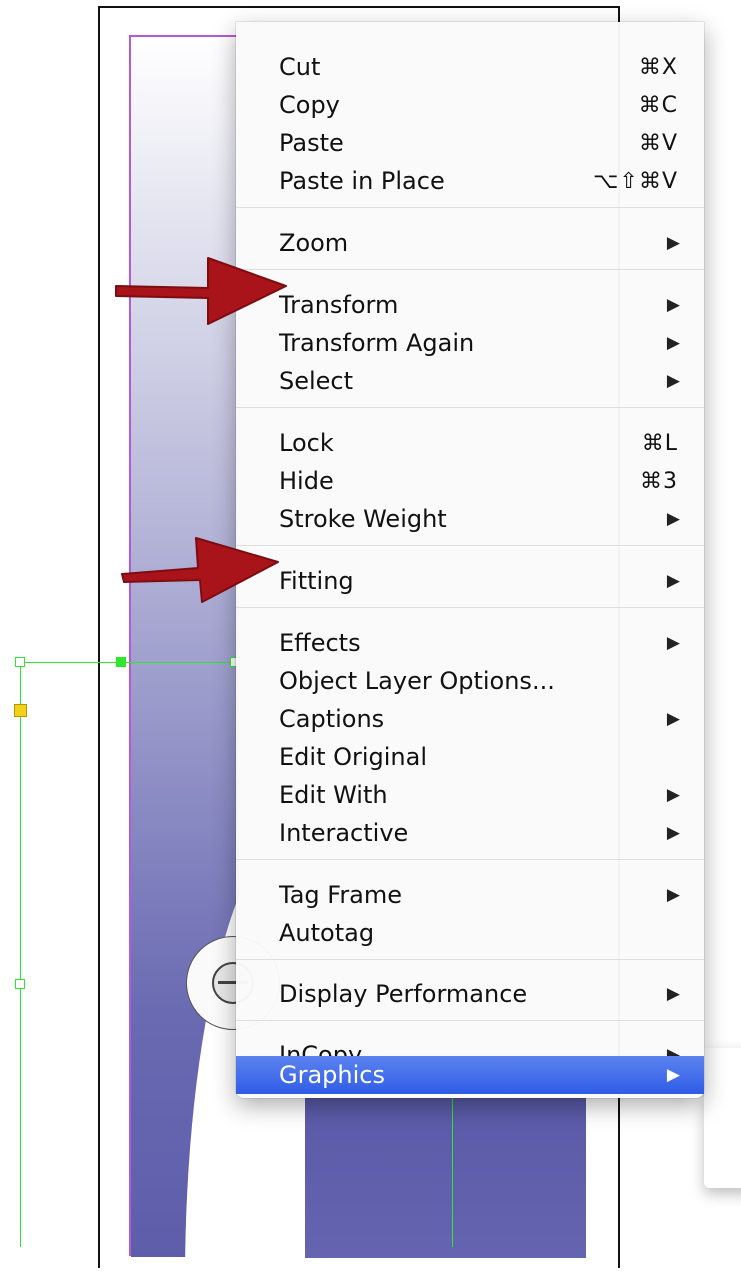 Image resolution: width=741 pixels, height=1280 pixels. What do you see at coordinates (327, 933) in the screenshot?
I see `menu-item-label: Autotag` at bounding box center [327, 933].